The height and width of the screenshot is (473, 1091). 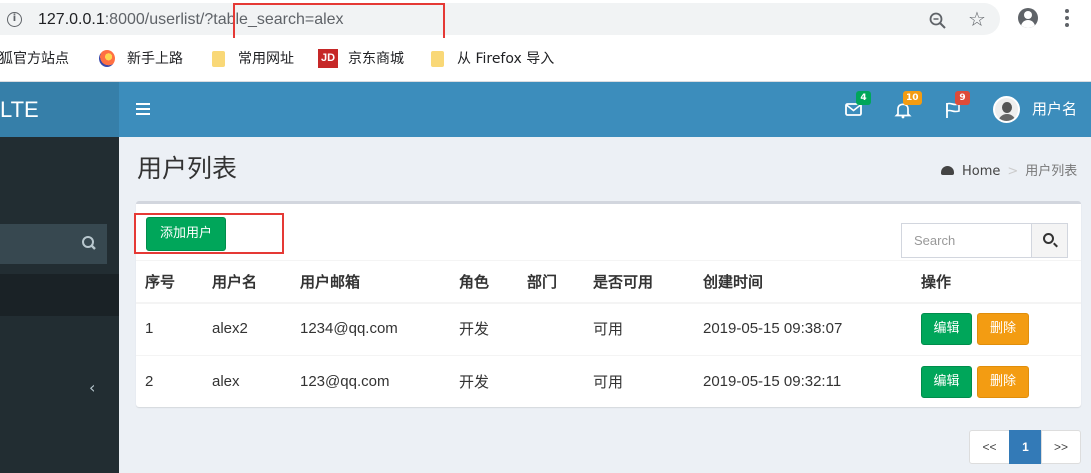 What do you see at coordinates (59, 109) in the screenshot?
I see `app-logo: LTE` at bounding box center [59, 109].